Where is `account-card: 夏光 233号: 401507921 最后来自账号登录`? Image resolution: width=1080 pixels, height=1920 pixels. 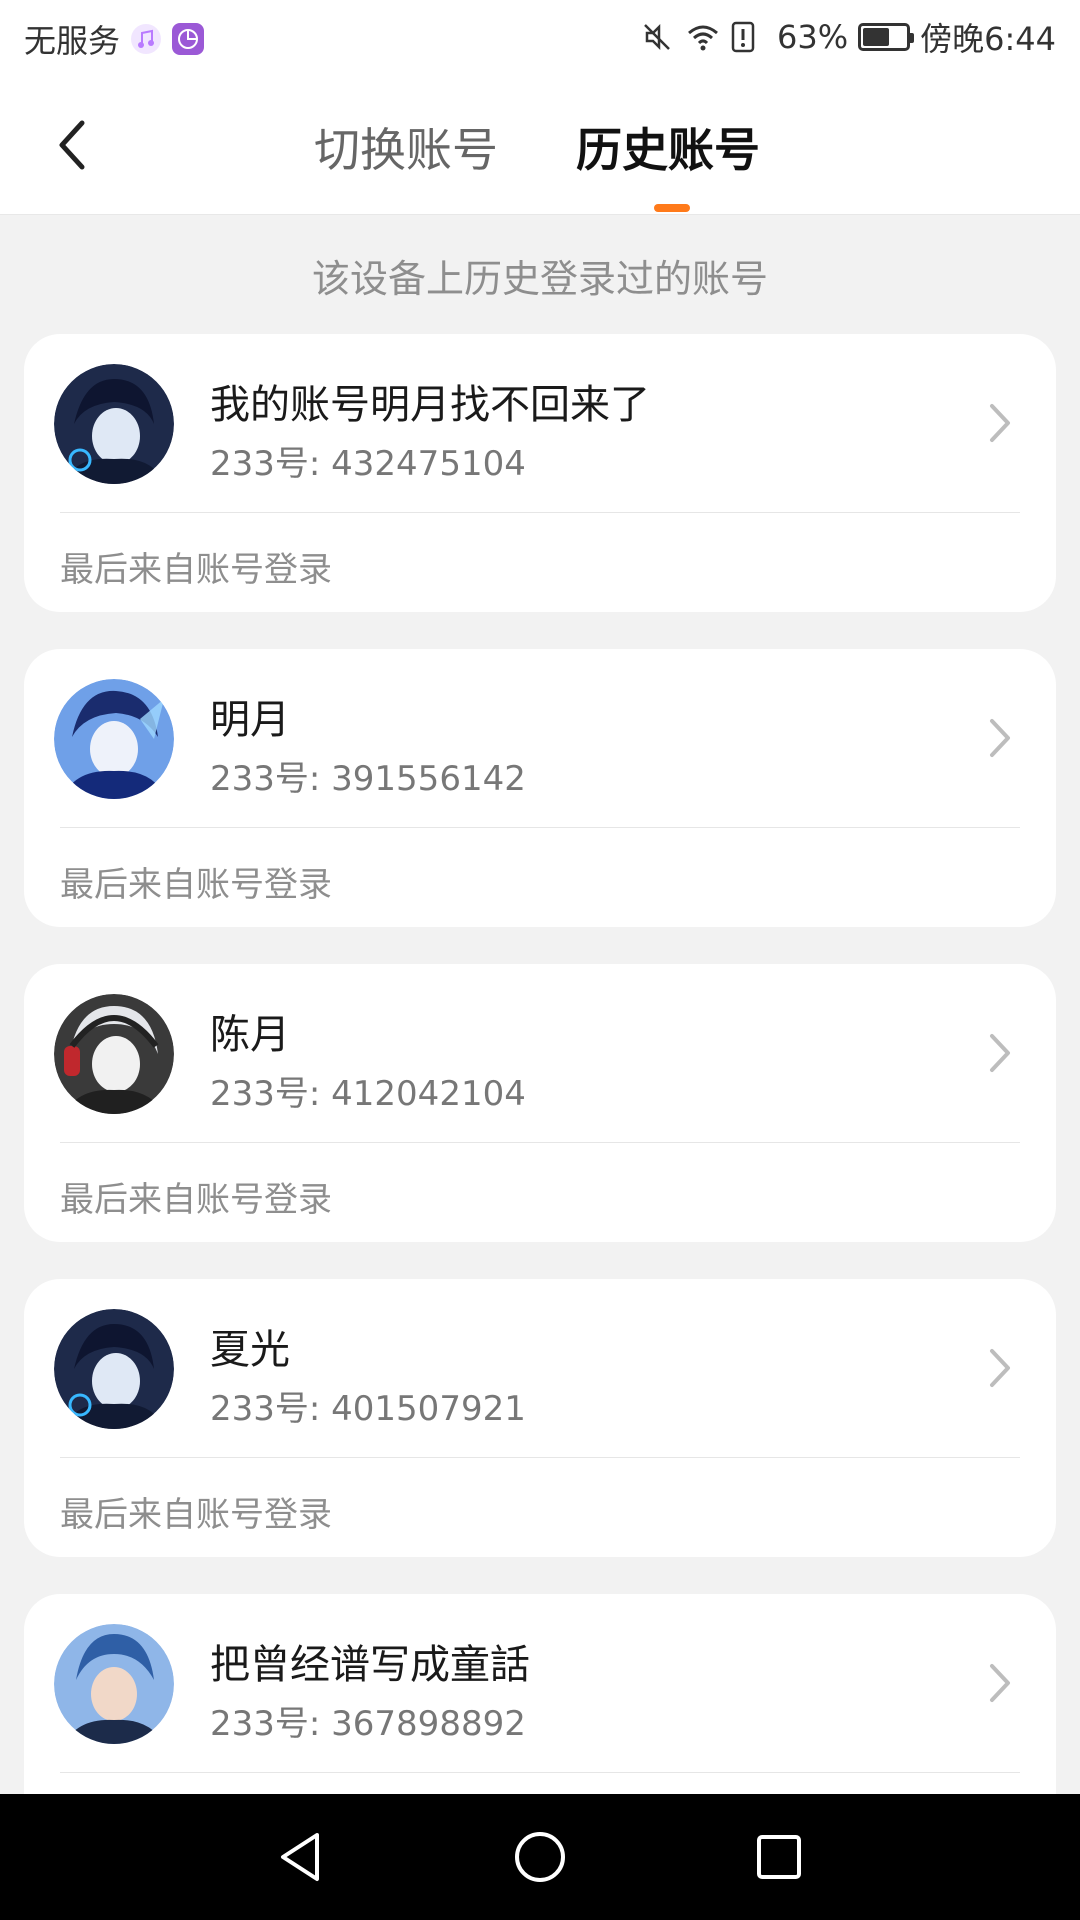 account-card: 夏光 233号: 401507921 最后来自账号登录 is located at coordinates (540, 1418).